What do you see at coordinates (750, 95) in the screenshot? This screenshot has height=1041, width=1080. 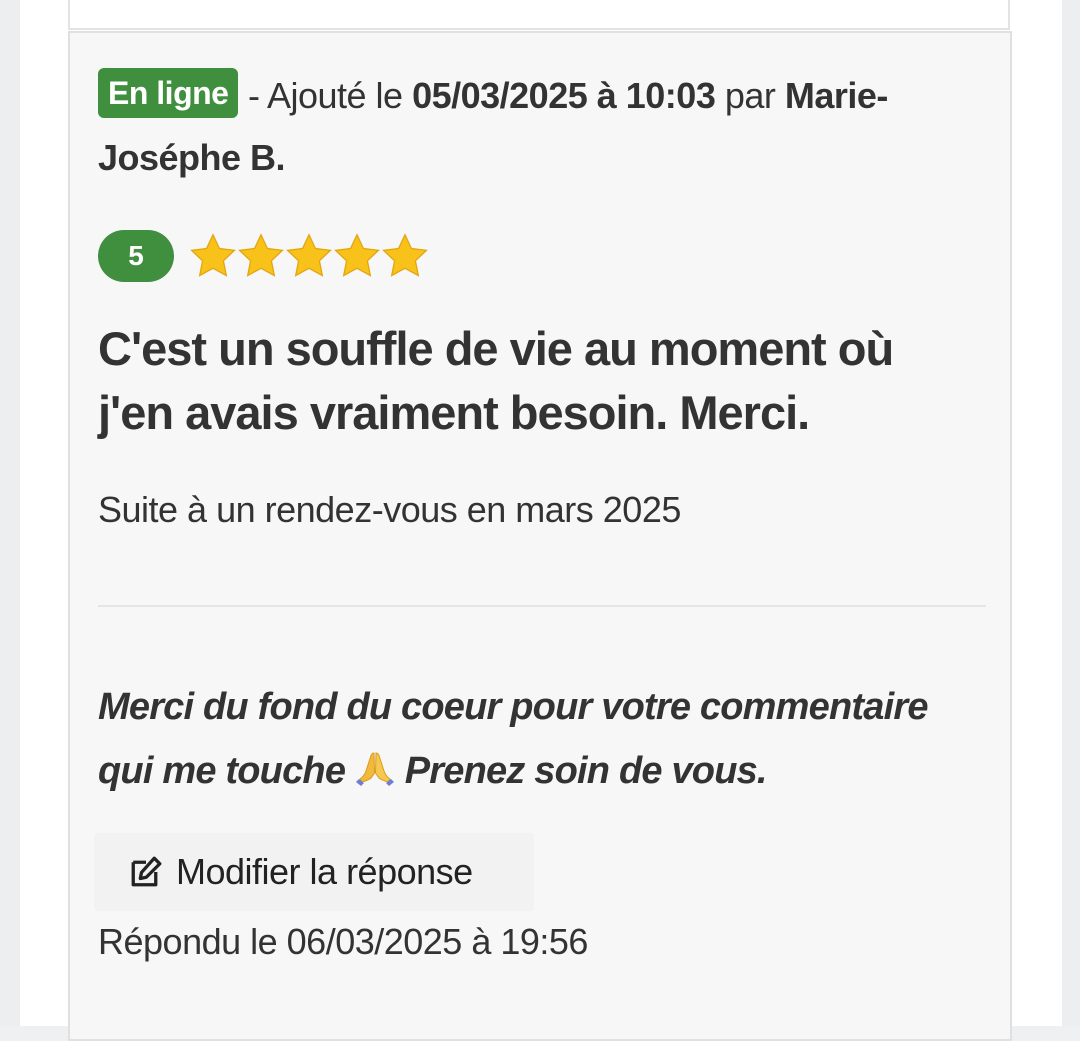 I see `by-label: par` at bounding box center [750, 95].